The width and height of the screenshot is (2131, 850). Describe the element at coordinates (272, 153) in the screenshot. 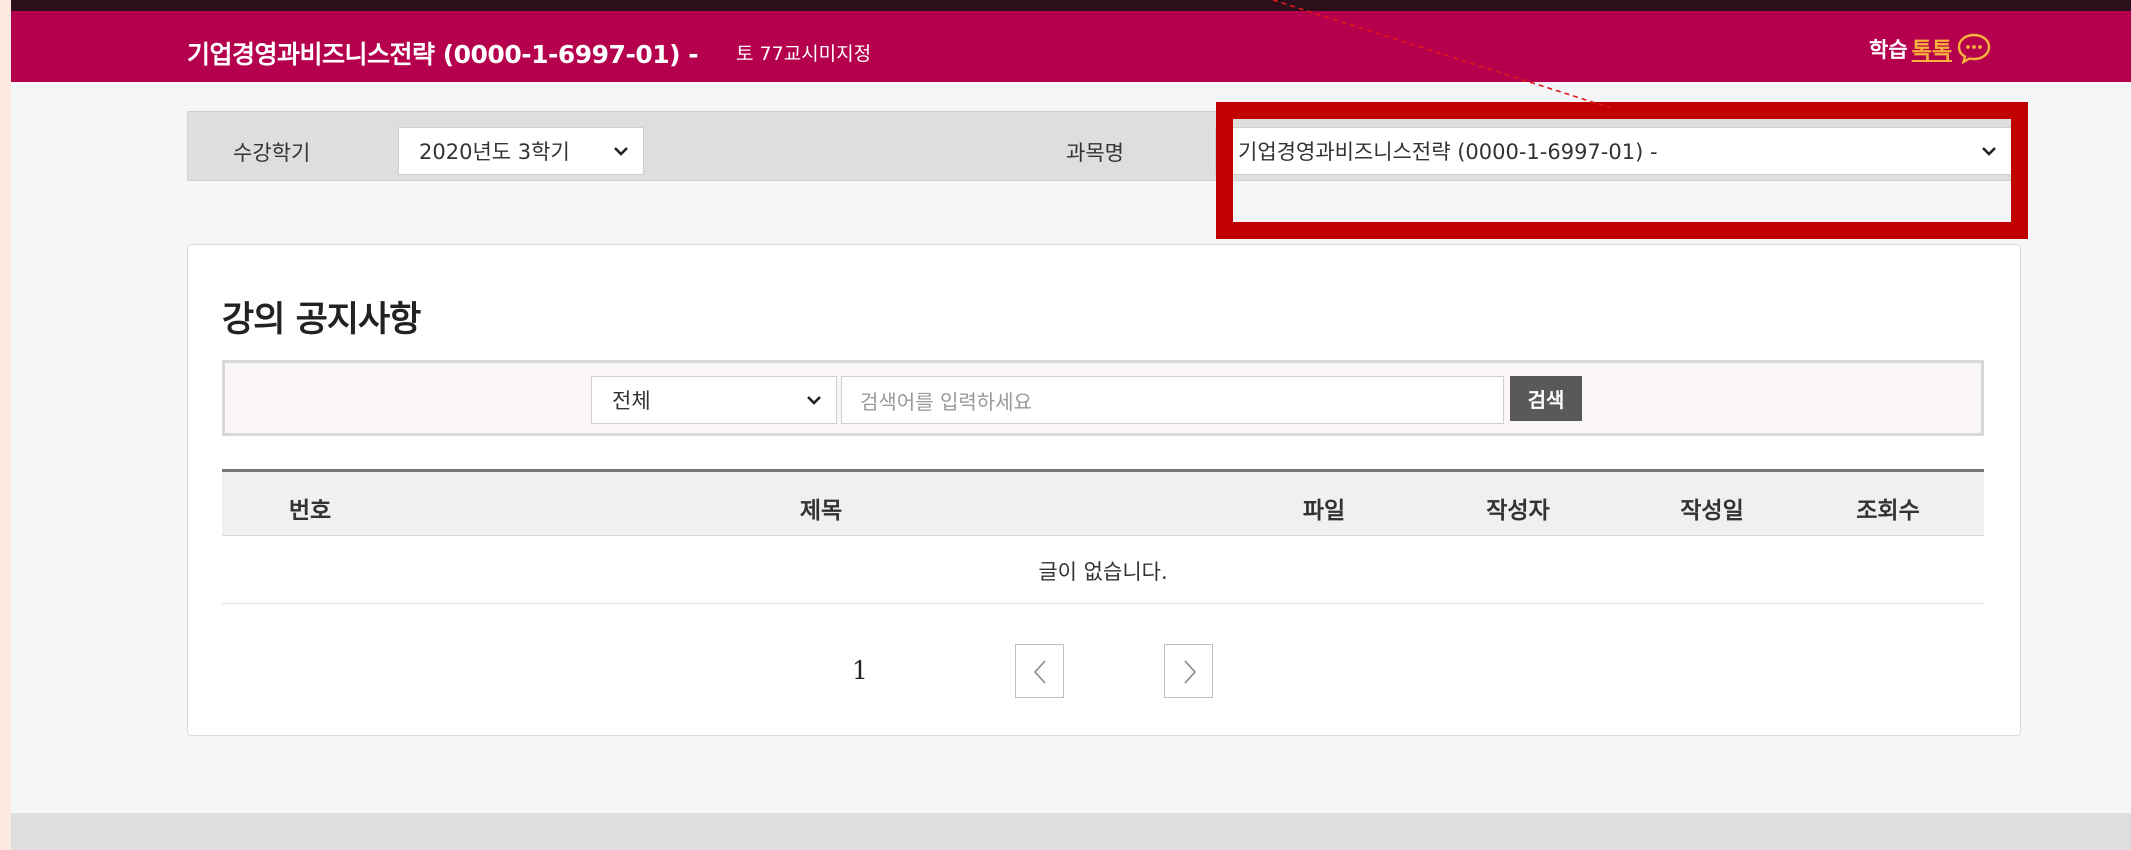

I see `semester-label: 수강학기` at that location.